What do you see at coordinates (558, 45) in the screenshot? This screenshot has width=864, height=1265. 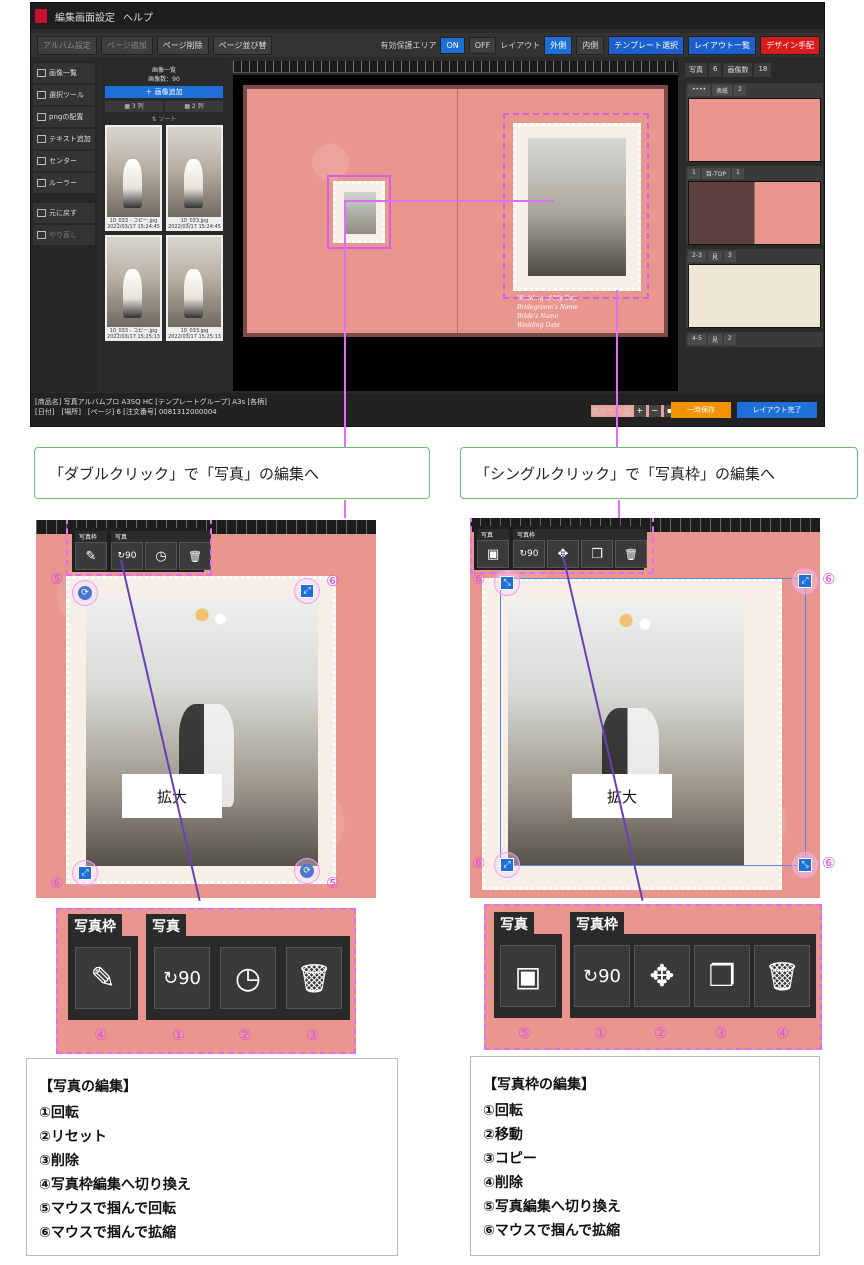 I see `layout-outer-button: 外側` at bounding box center [558, 45].